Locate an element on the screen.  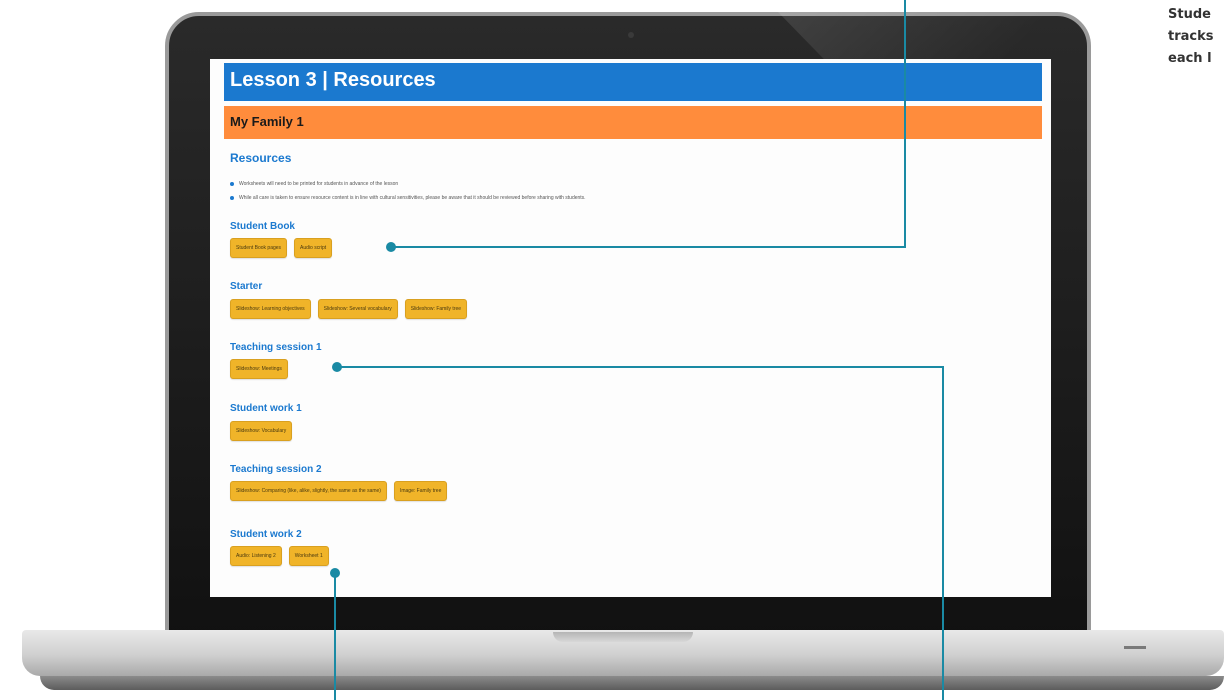
caption-line: tracks is located at coordinates (1191, 36).